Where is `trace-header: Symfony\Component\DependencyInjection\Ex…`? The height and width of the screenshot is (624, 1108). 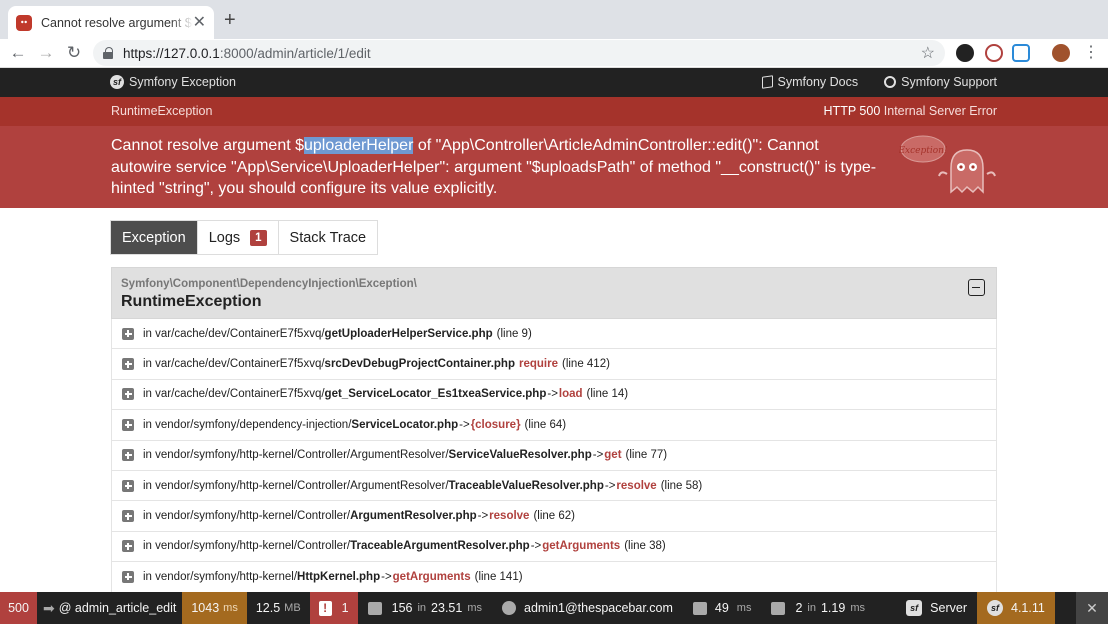
trace-header: Symfony\Component\DependencyInjection\Ex… is located at coordinates (554, 293).